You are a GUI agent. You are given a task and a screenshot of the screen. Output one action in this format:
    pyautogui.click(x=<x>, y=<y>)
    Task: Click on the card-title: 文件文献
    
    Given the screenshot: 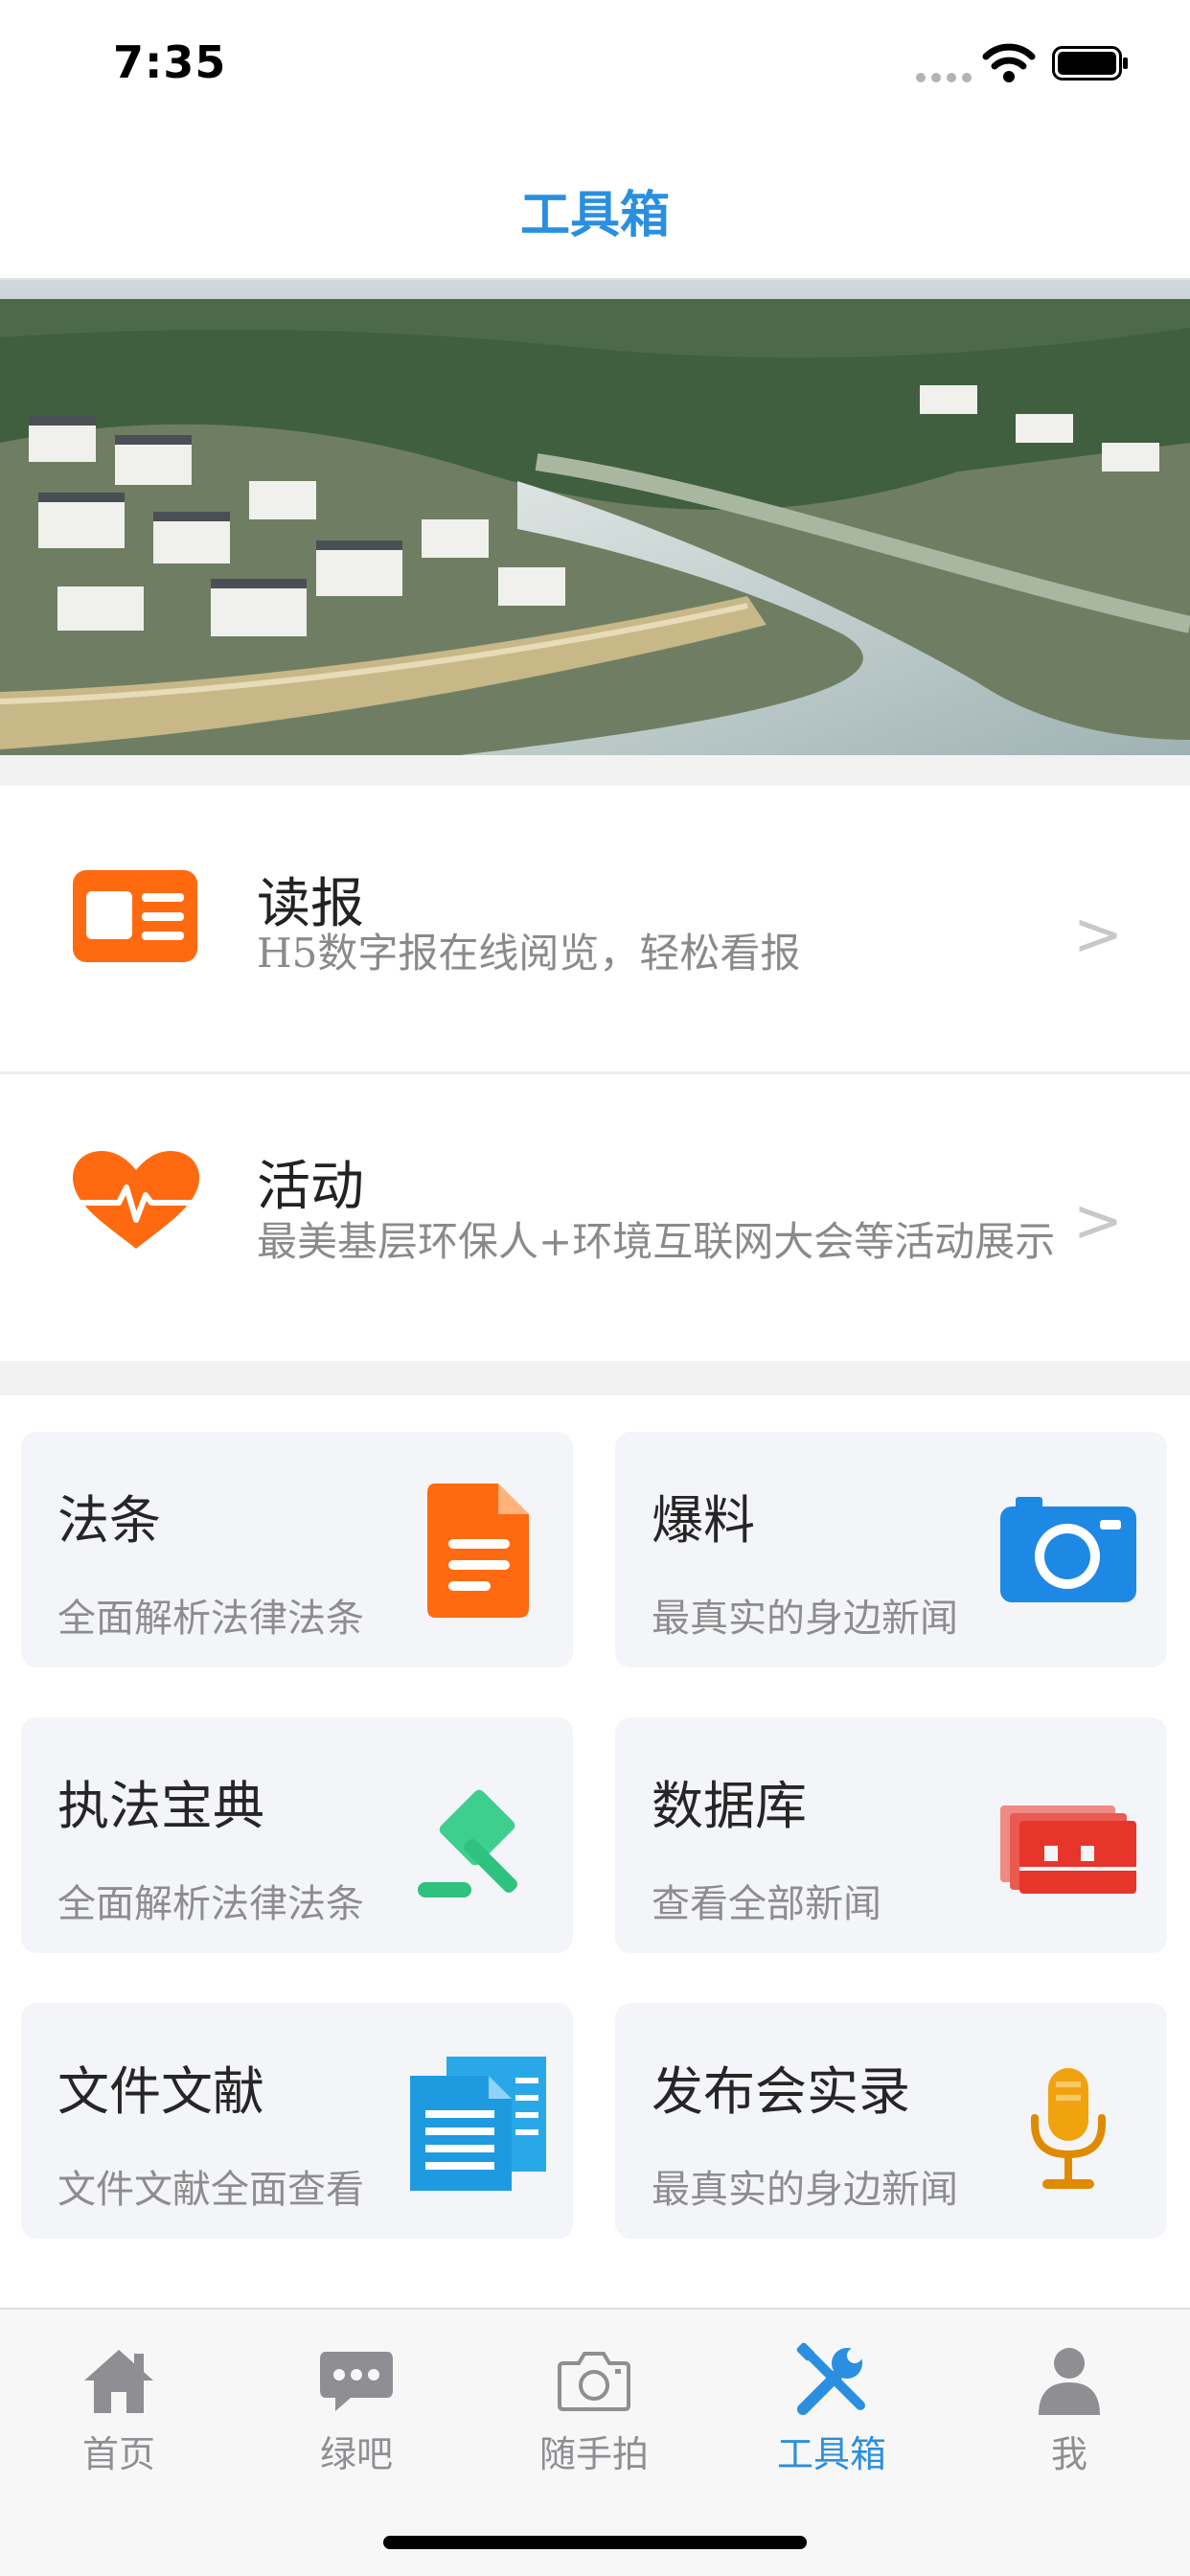 What is the action you would take?
    pyautogui.click(x=160, y=2091)
    